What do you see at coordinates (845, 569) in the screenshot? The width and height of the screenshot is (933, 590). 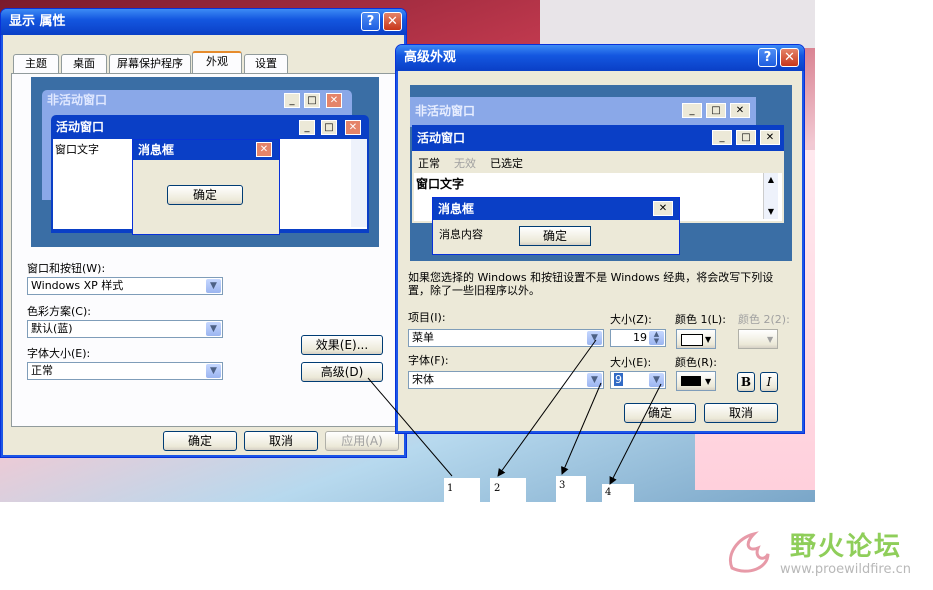 I see `watermark-url: www.proewildfire.cn` at bounding box center [845, 569].